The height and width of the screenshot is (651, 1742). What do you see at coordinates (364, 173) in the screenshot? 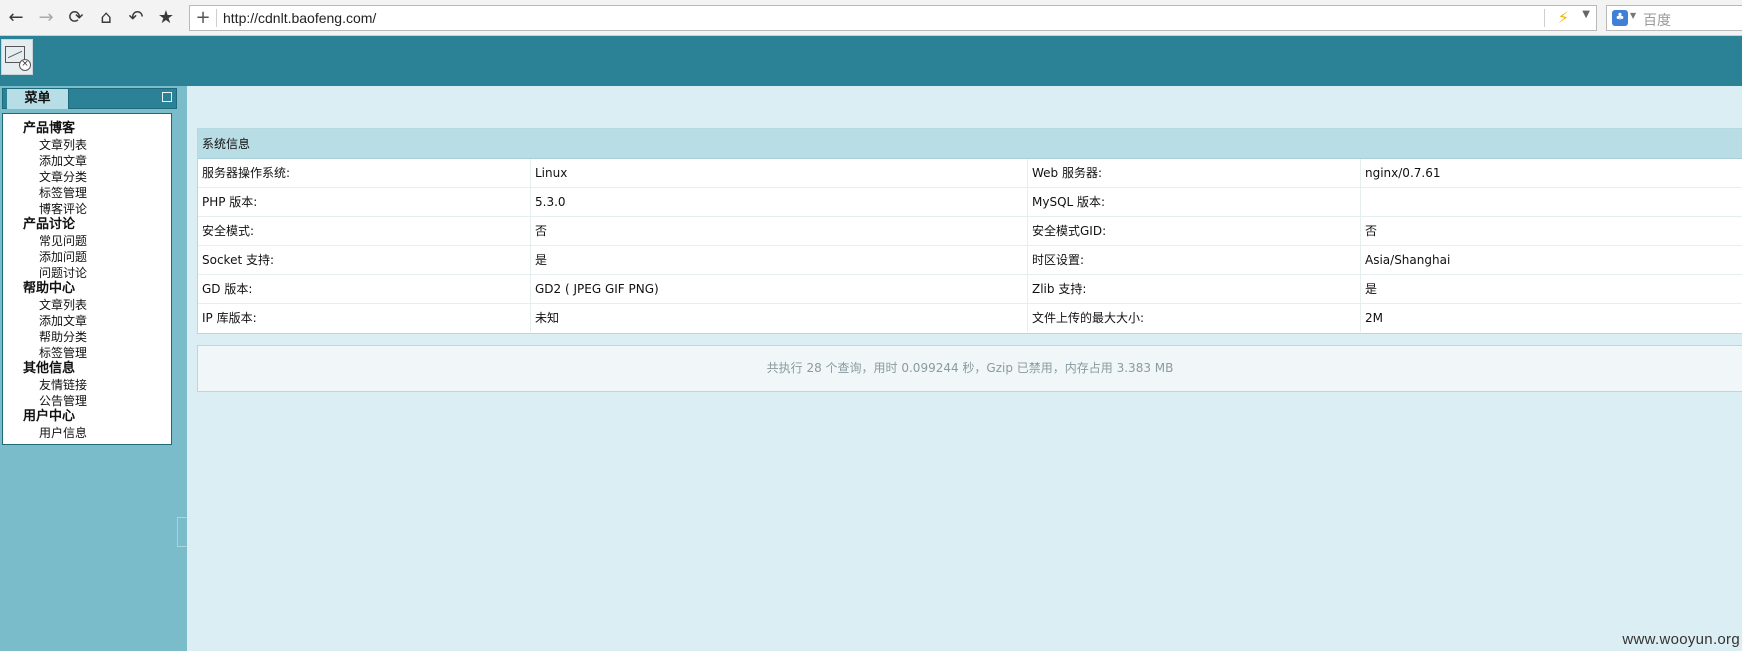
I see `info-label: 服务器操作系统:` at bounding box center [364, 173].